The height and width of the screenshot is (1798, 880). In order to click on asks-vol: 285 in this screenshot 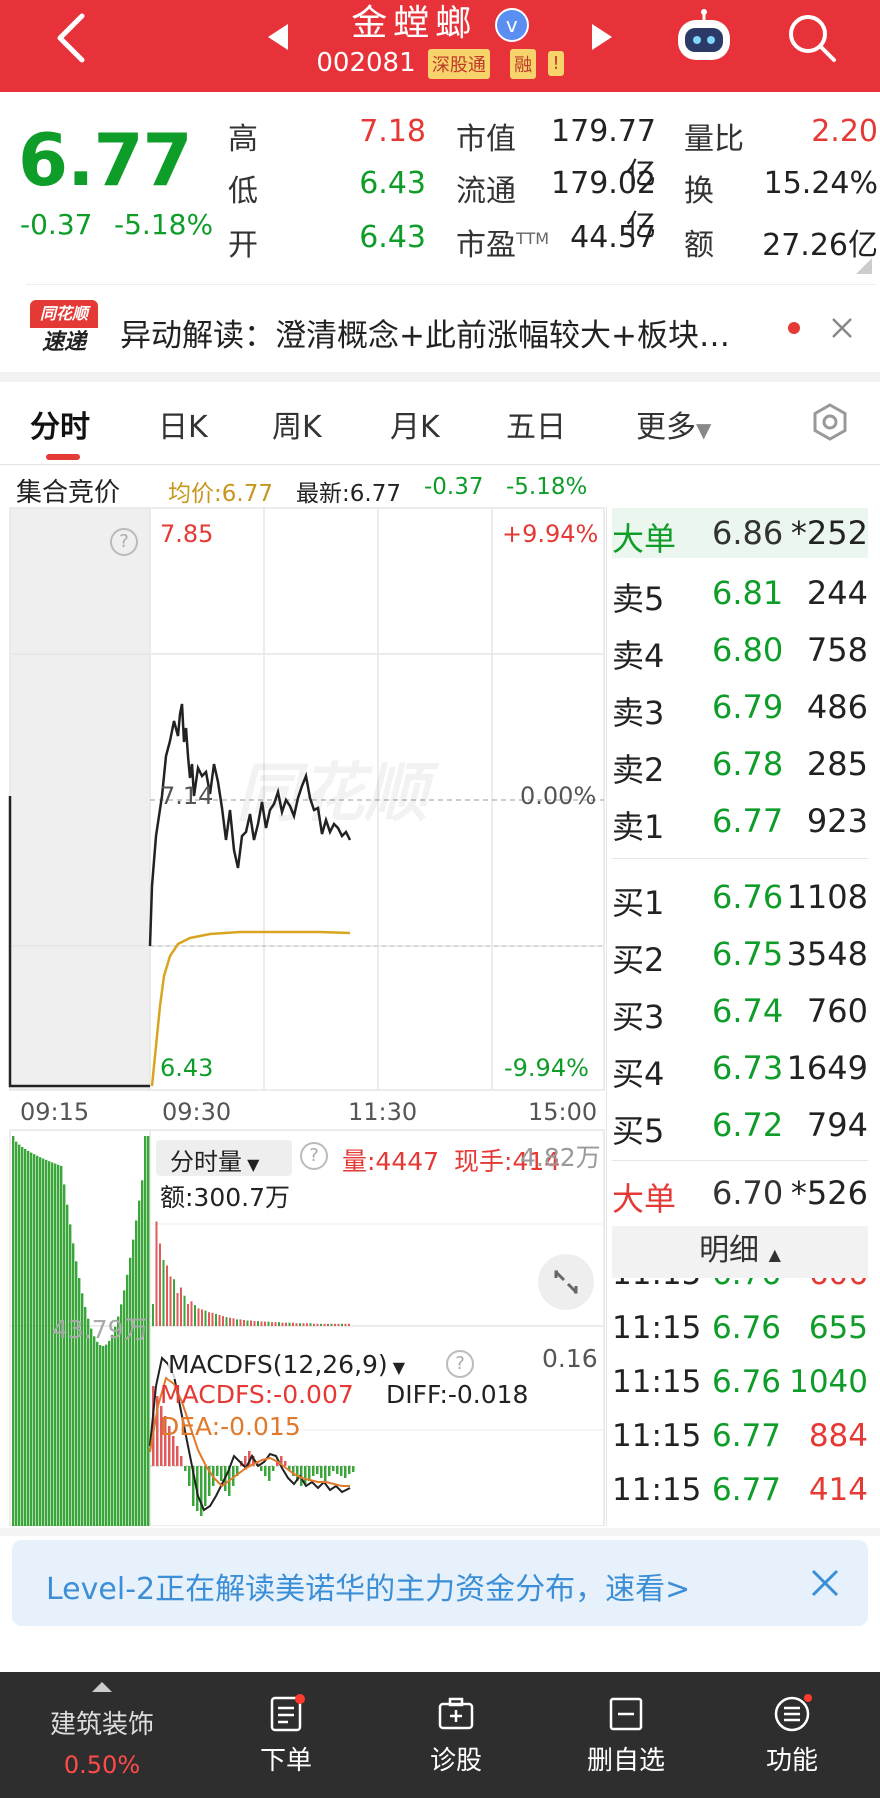, I will do `click(837, 764)`.